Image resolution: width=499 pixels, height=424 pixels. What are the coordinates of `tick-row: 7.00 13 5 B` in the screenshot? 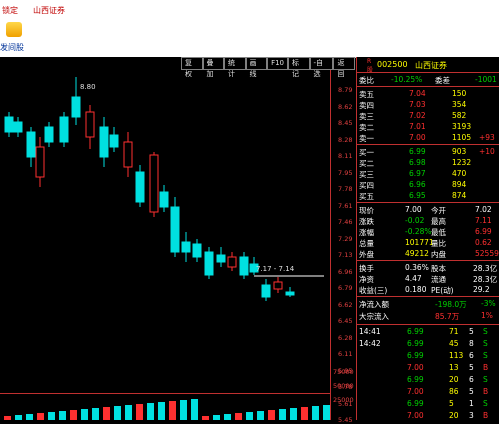 It's located at (448, 367).